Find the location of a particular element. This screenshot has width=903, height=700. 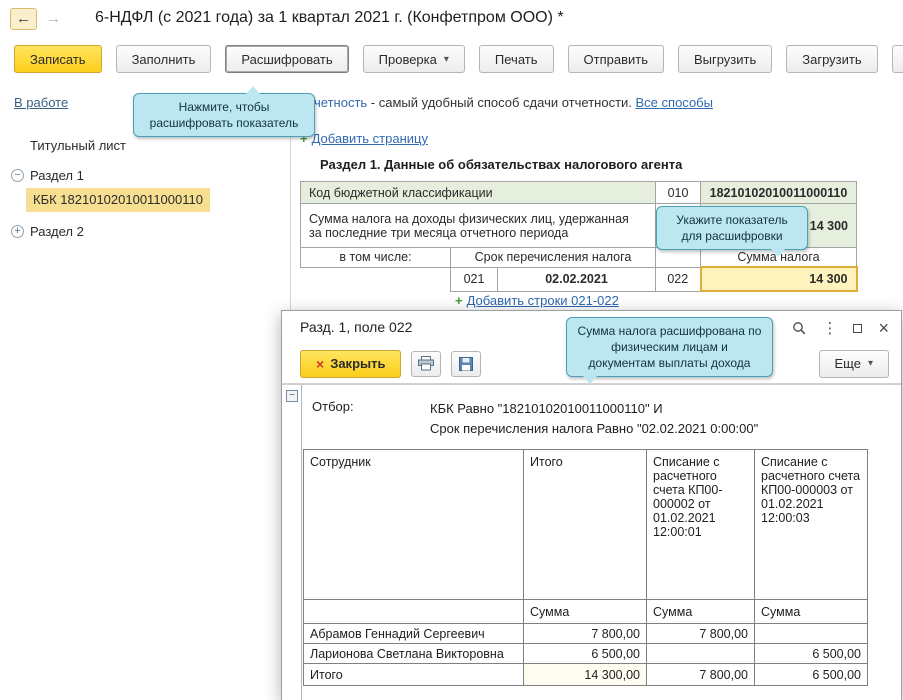

back-arrow-icon: ← is located at coordinates (23, 18).